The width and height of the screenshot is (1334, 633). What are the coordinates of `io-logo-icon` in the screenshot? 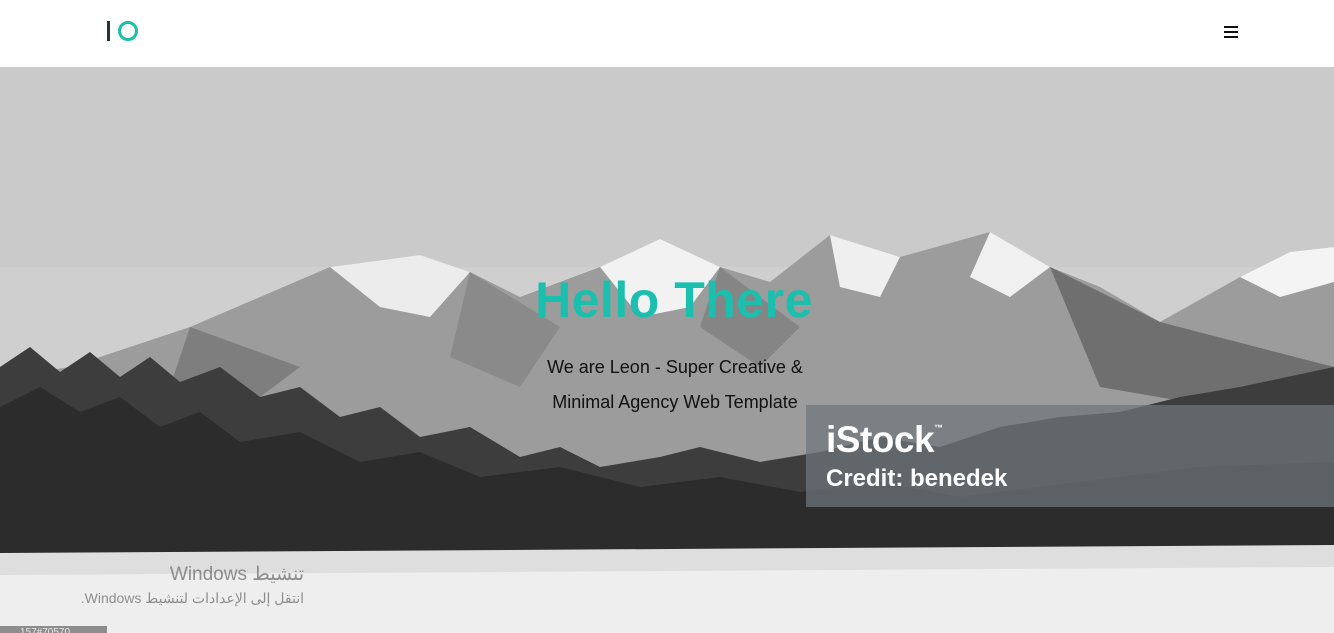 It's located at (127, 31).